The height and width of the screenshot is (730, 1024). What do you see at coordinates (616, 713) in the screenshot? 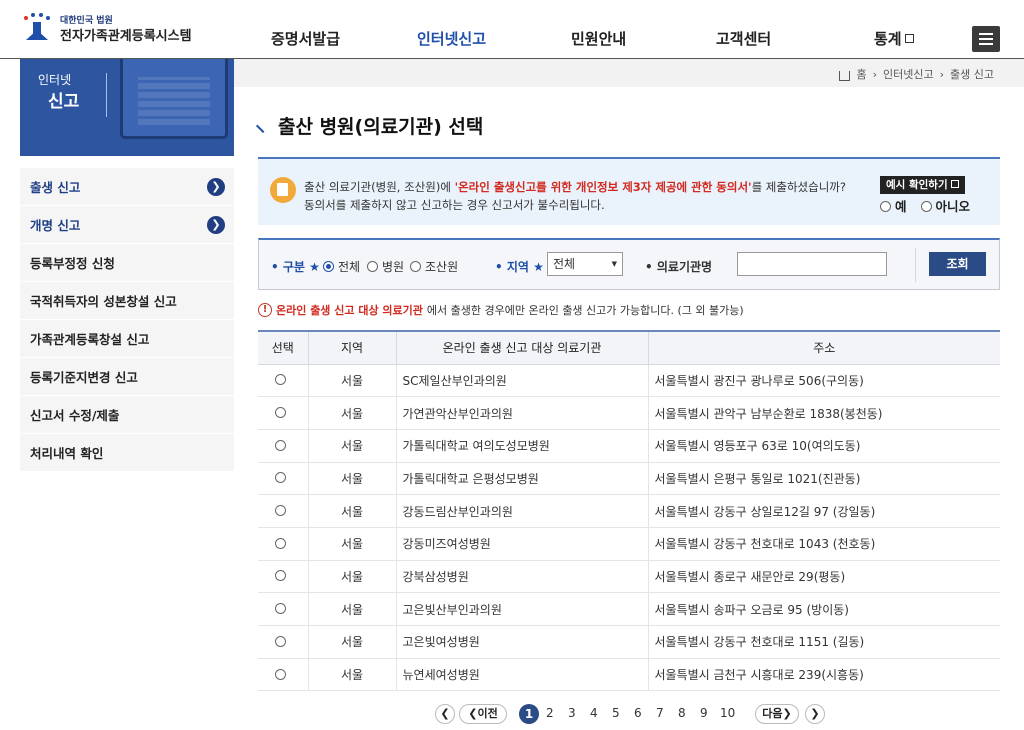
I see `page-number: 5` at bounding box center [616, 713].